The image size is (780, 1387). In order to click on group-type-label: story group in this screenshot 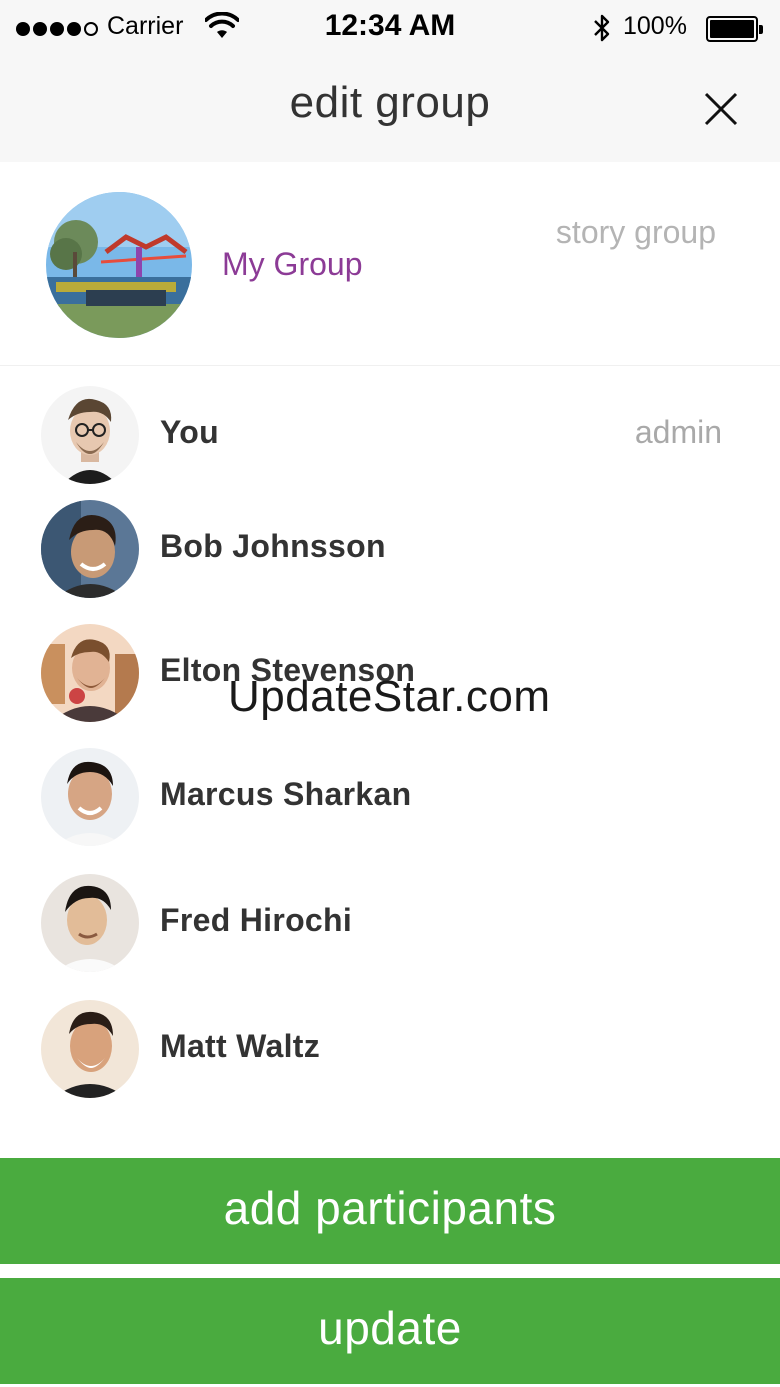, I will do `click(635, 232)`.